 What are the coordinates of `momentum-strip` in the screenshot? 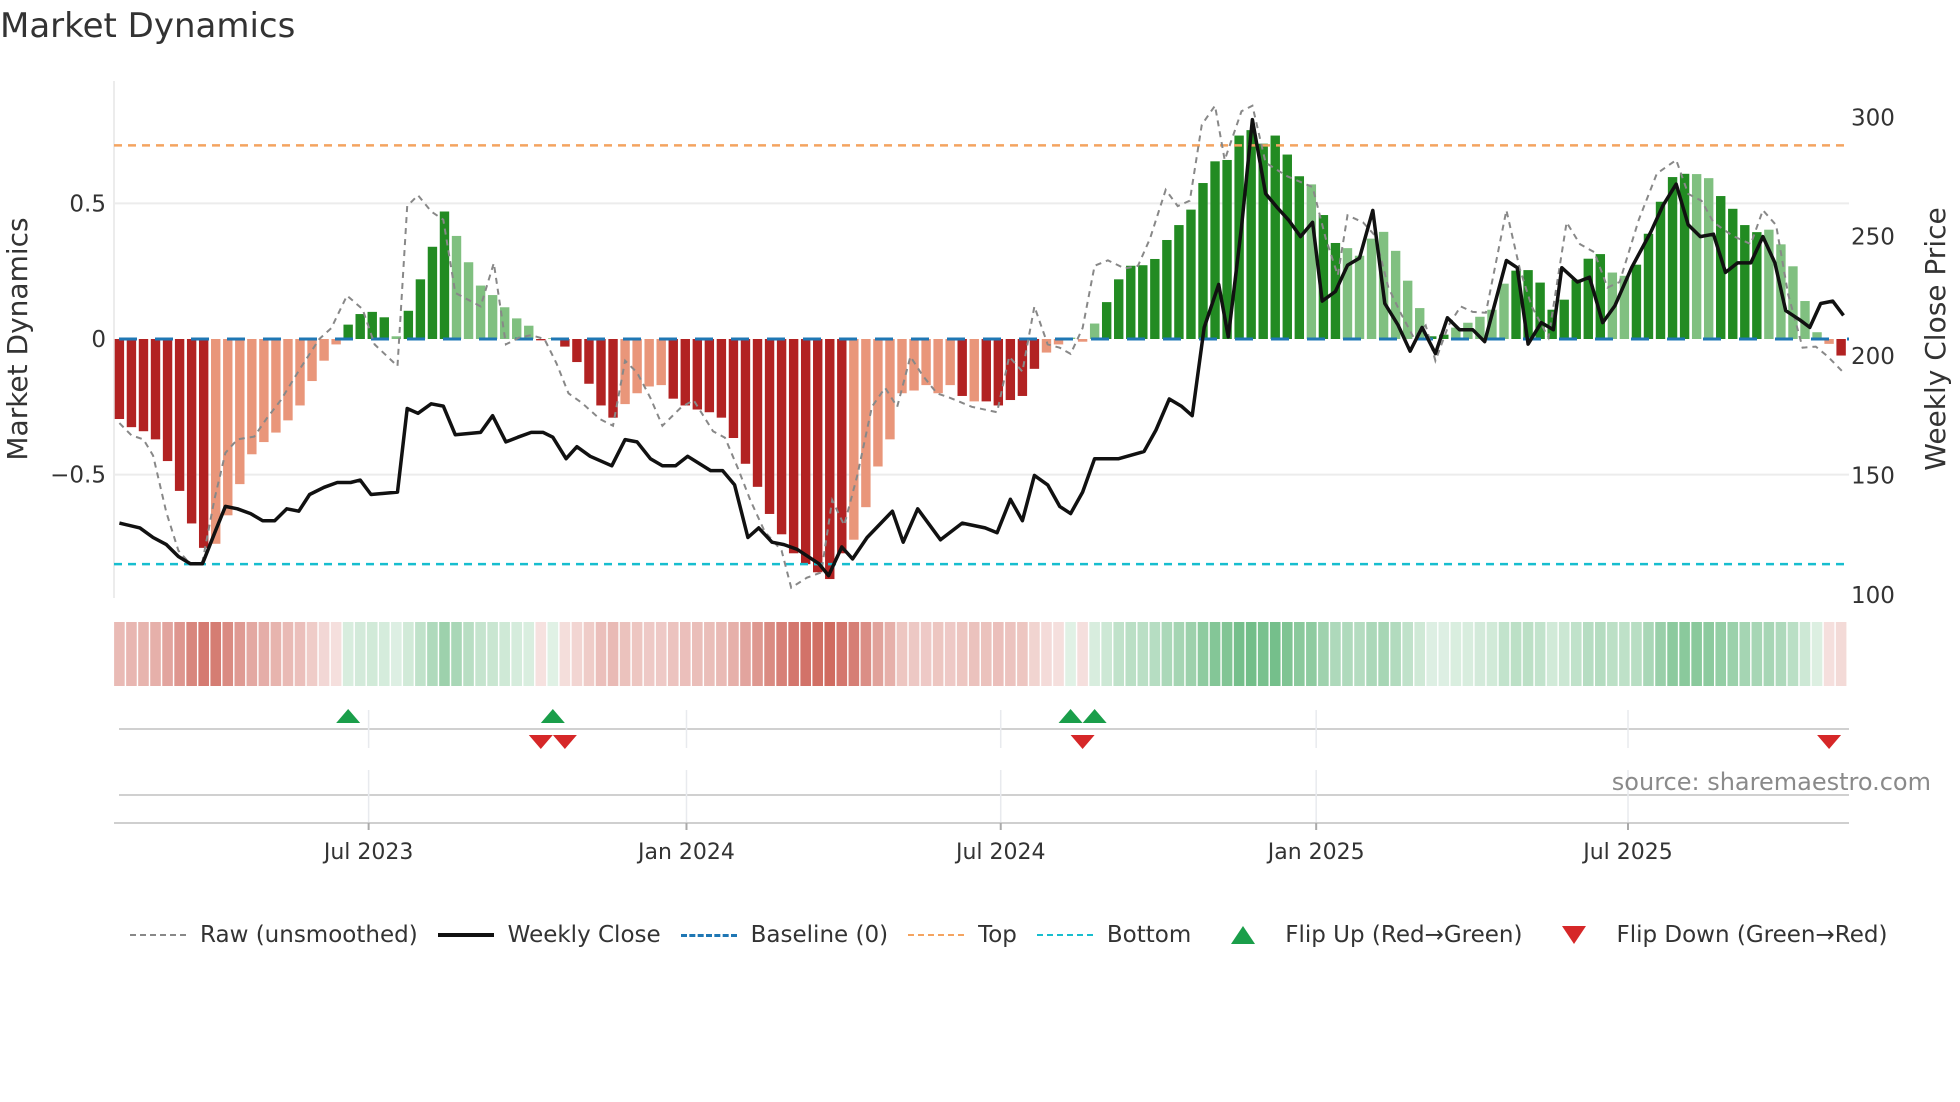 It's located at (980, 654).